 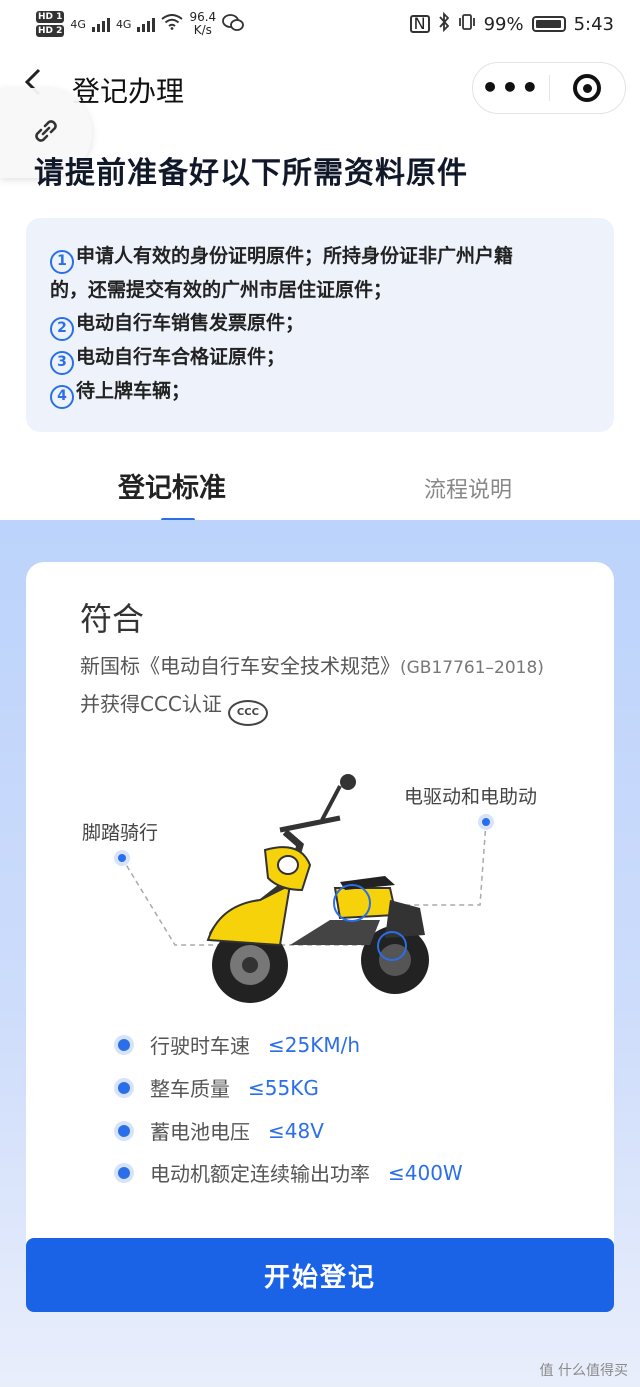 I want to click on spec-label: 整车质量, so click(x=190, y=1089).